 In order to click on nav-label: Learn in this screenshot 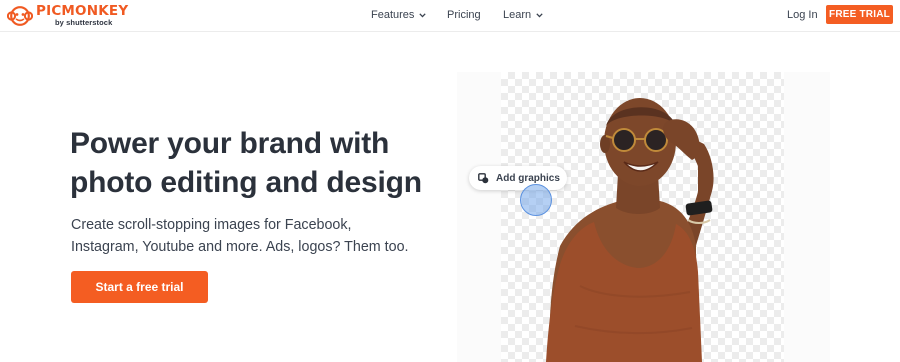, I will do `click(517, 15)`.